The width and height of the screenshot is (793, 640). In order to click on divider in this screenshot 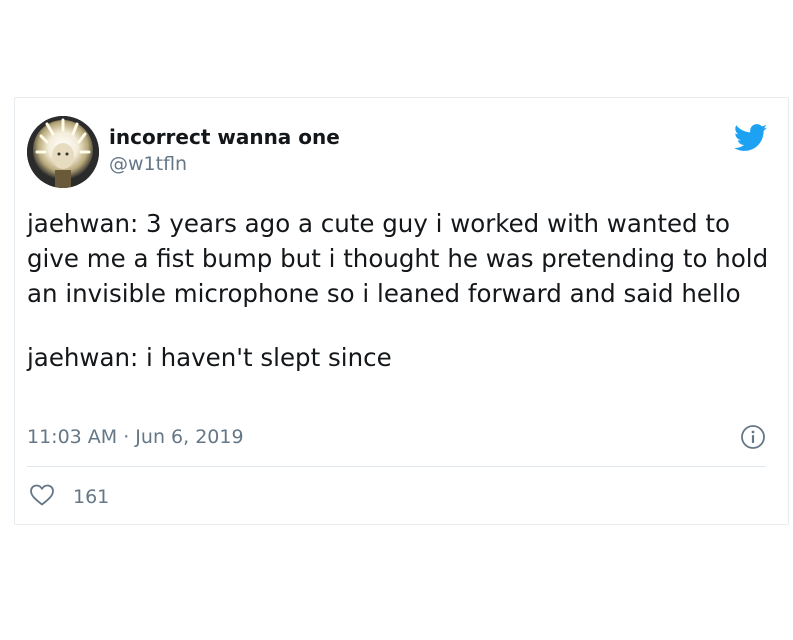, I will do `click(396, 466)`.